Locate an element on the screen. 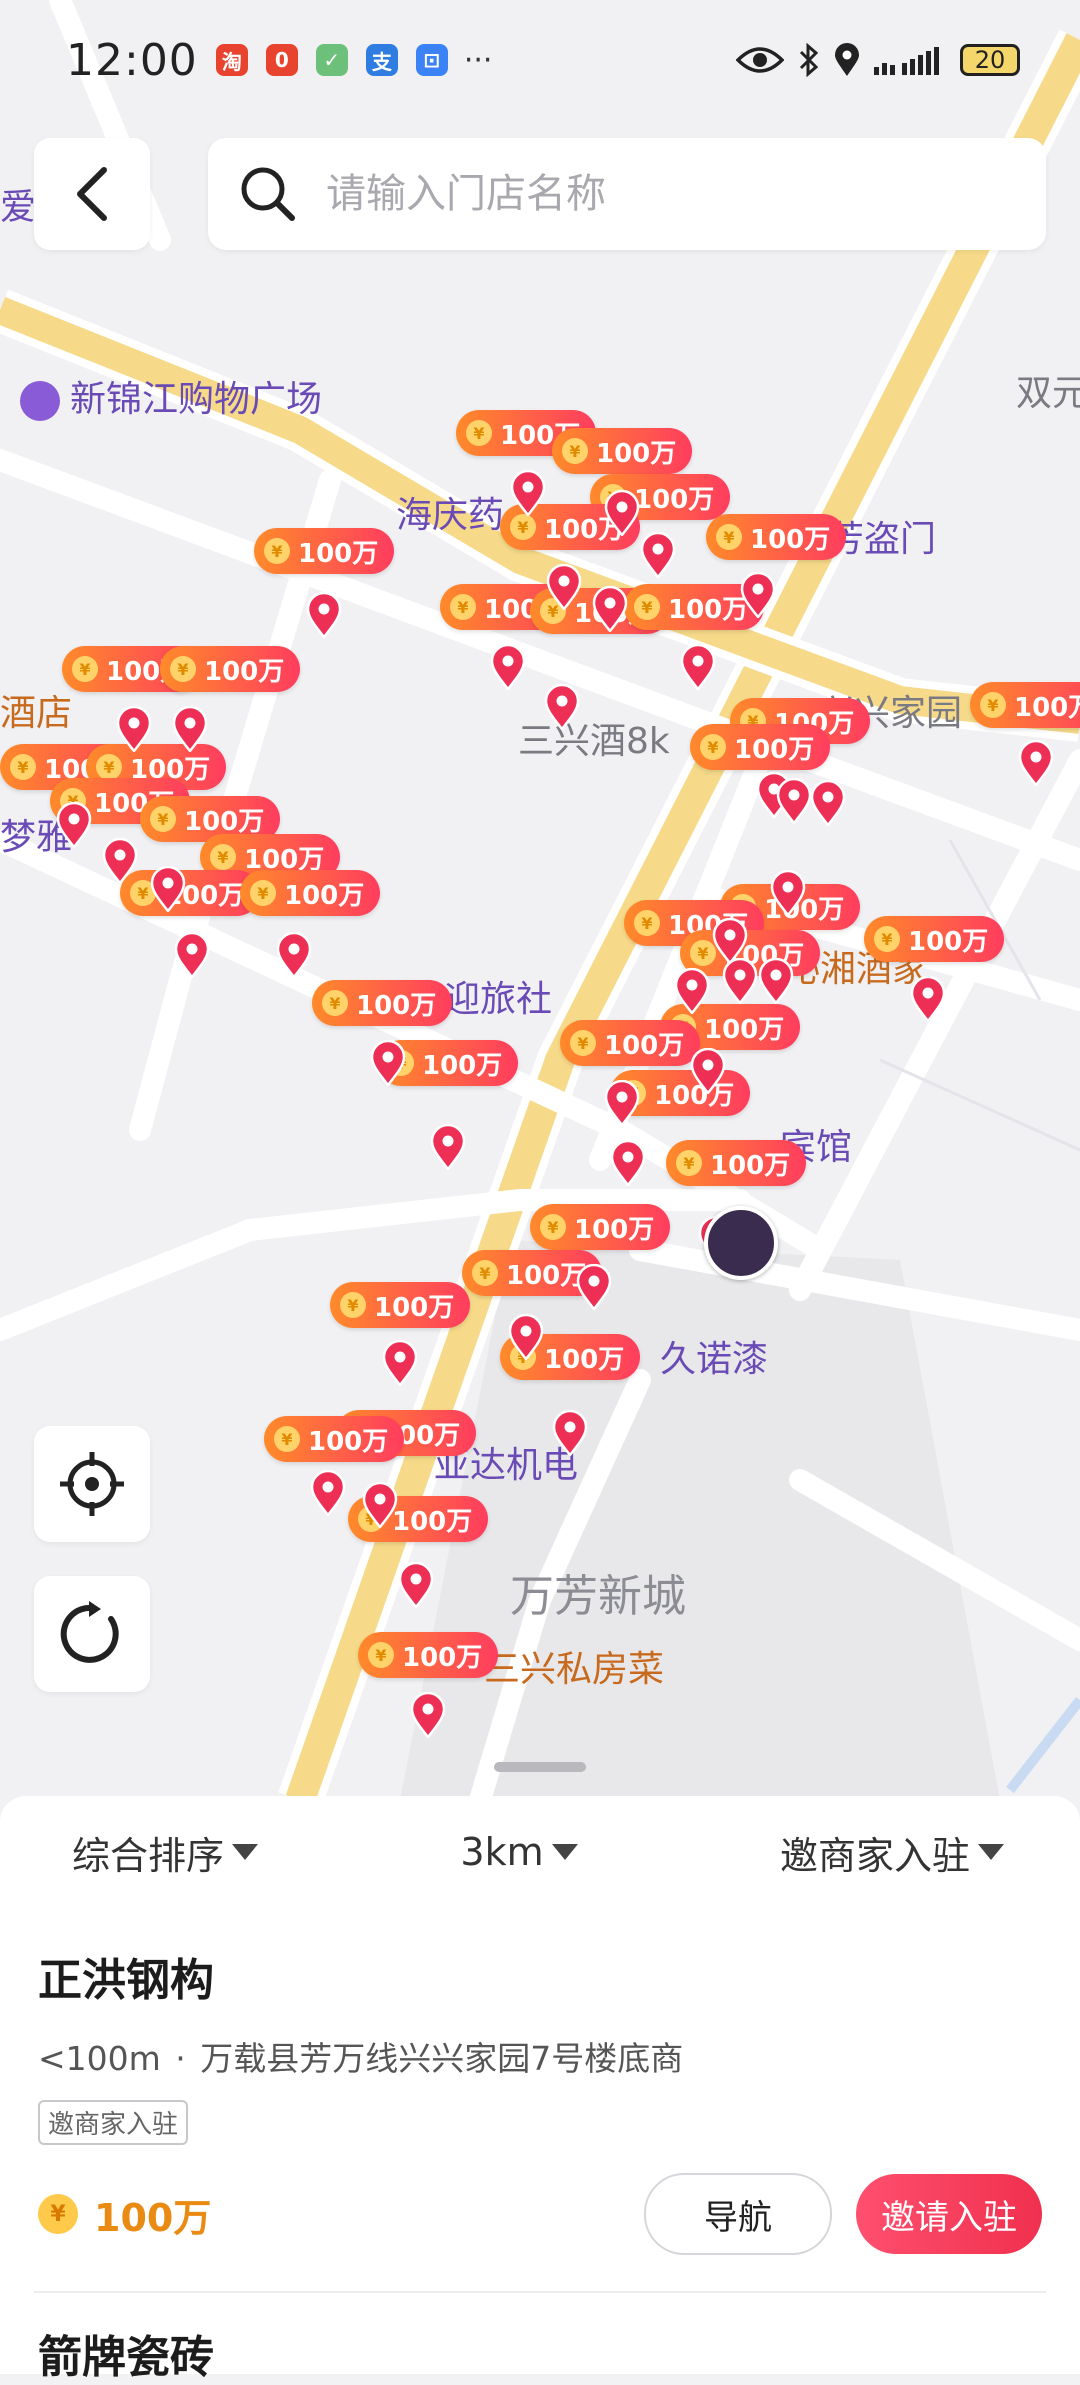  store-distance: <100m is located at coordinates (99, 2058).